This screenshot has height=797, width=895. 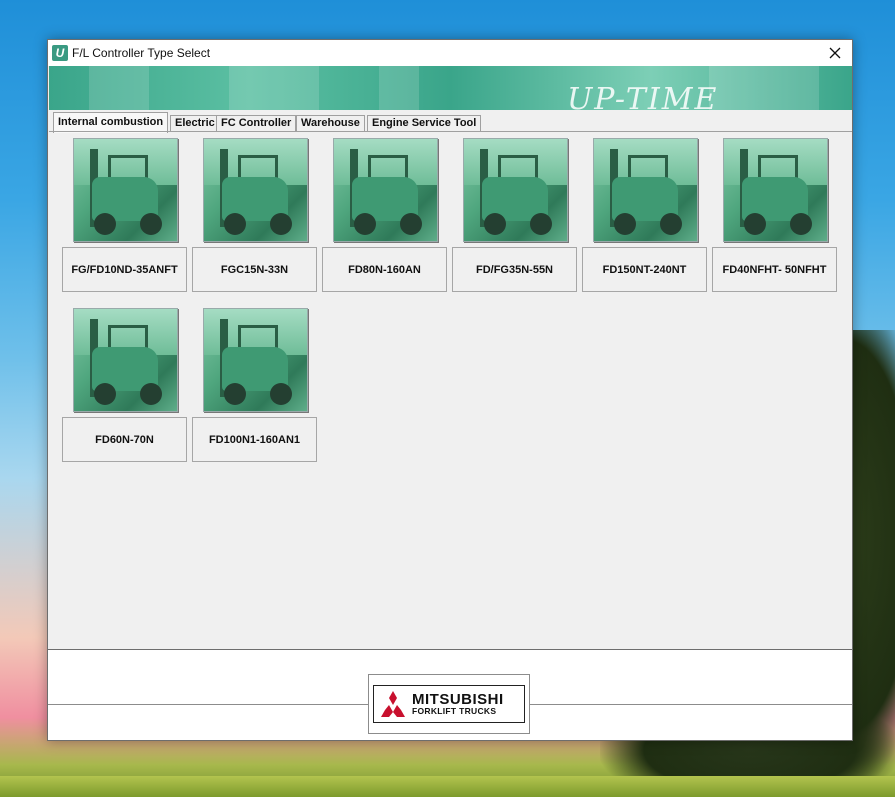 What do you see at coordinates (330, 123) in the screenshot?
I see `tab-warehouse: Warehouse` at bounding box center [330, 123].